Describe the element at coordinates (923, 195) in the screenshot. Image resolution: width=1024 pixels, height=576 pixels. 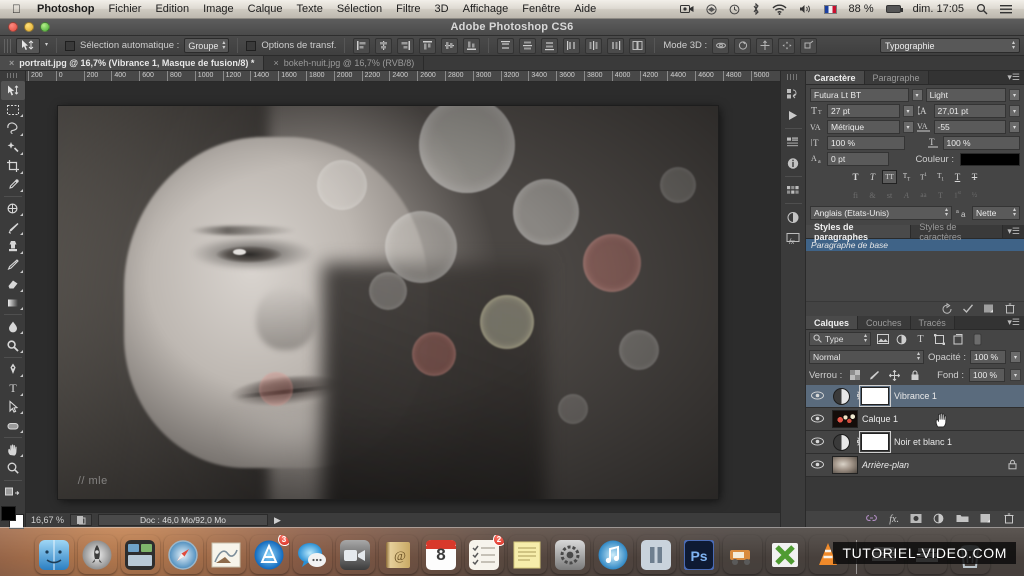
I see `old-style-icon: aa` at that location.